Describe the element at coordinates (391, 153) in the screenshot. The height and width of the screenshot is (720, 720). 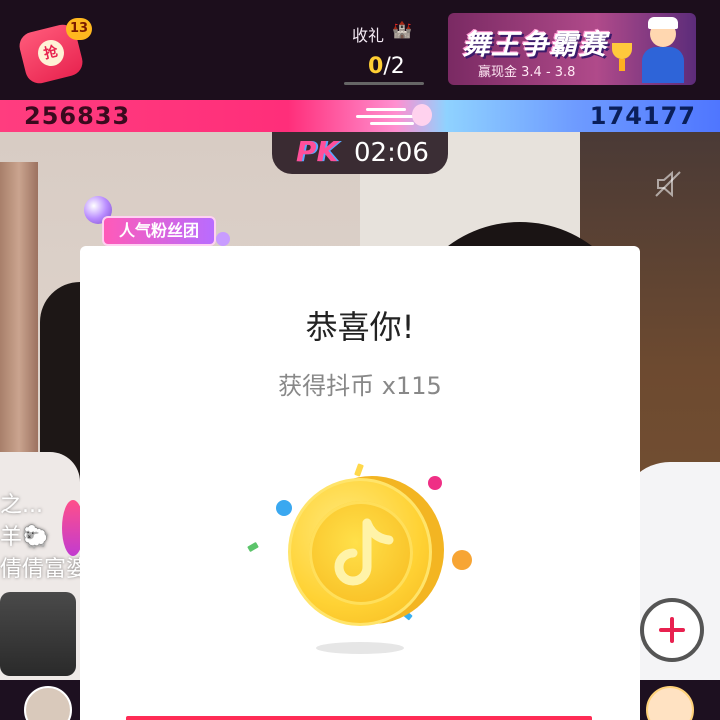
I see `pk-countdown: 02:06` at that location.